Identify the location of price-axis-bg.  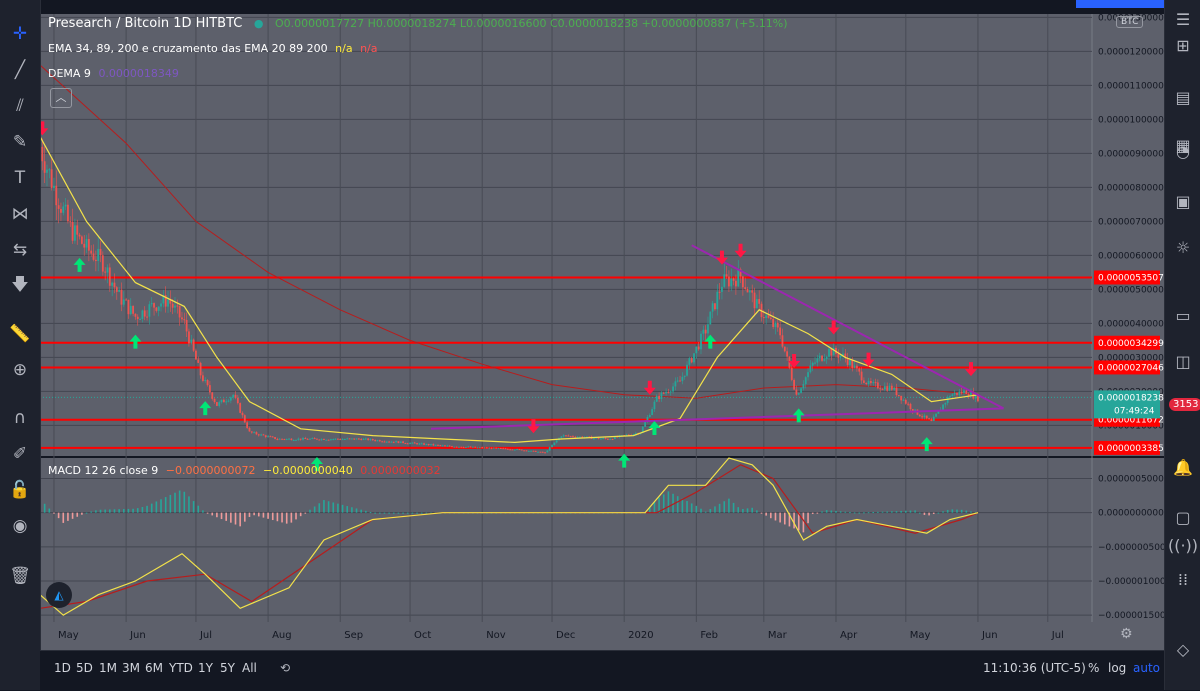
(1128, 318).